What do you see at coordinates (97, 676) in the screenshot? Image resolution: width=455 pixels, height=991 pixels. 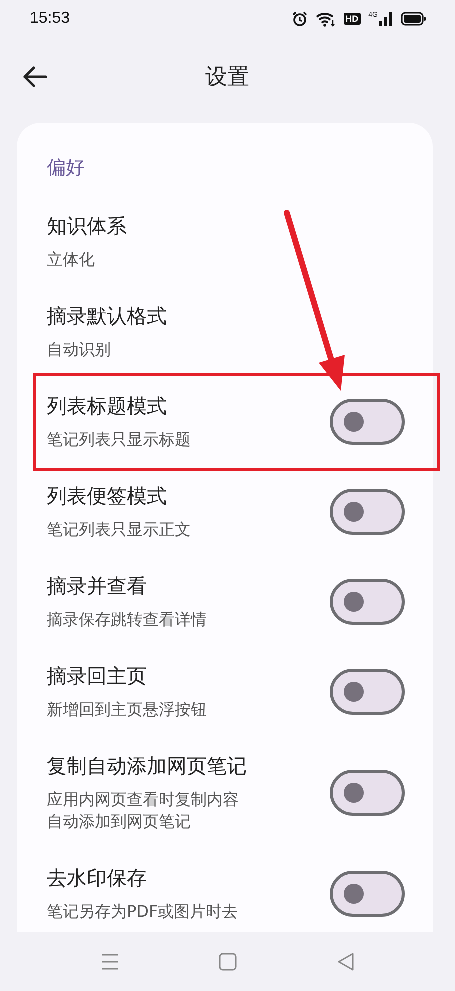 I see `setting-title: 摘录回主页` at bounding box center [97, 676].